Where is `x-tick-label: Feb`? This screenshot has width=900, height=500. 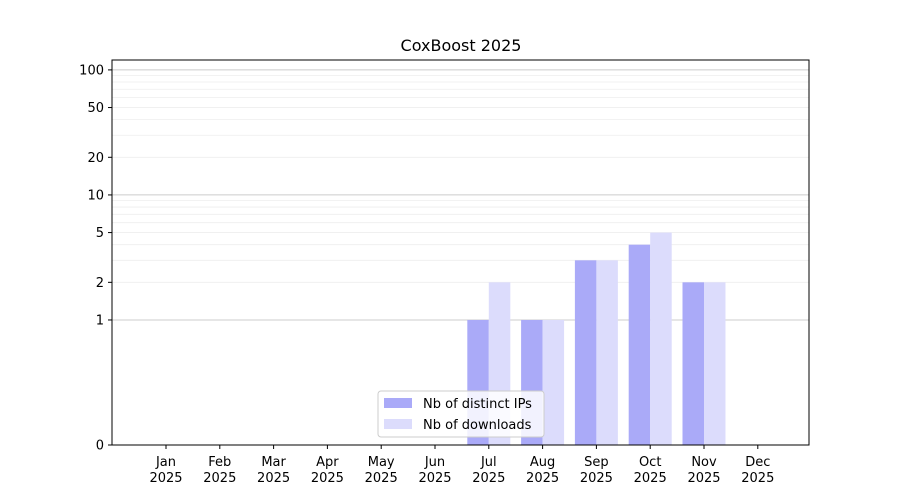
x-tick-label: Feb is located at coordinates (219, 462).